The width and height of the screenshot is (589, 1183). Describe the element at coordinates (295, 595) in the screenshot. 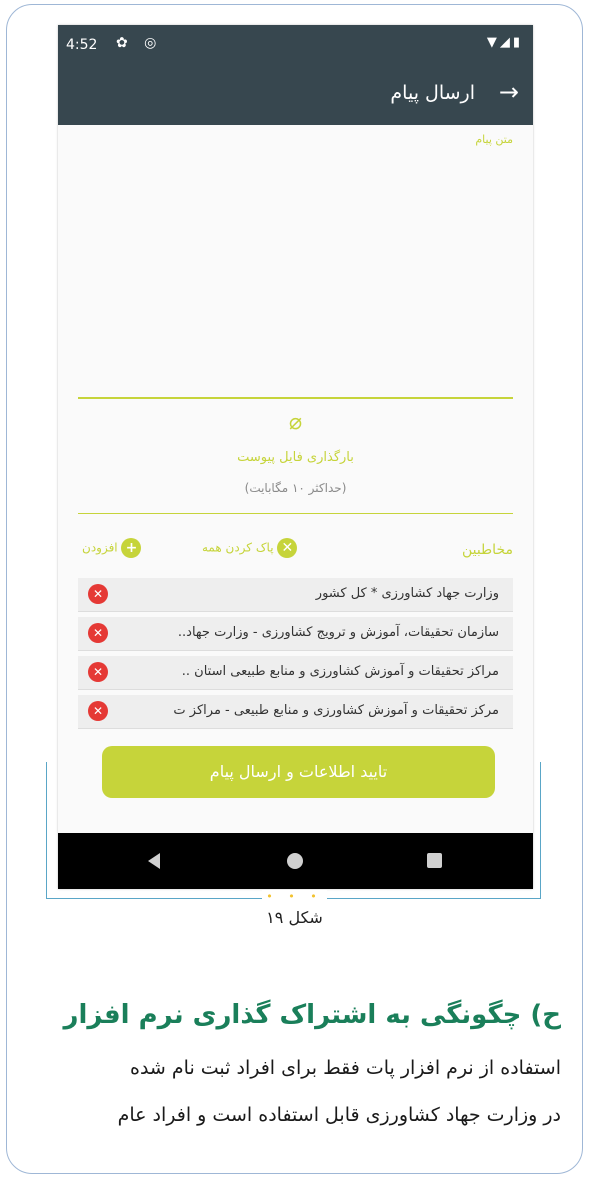

I see `list-item: وزارت جهاد کشاورزی * کل کشور ✕` at that location.